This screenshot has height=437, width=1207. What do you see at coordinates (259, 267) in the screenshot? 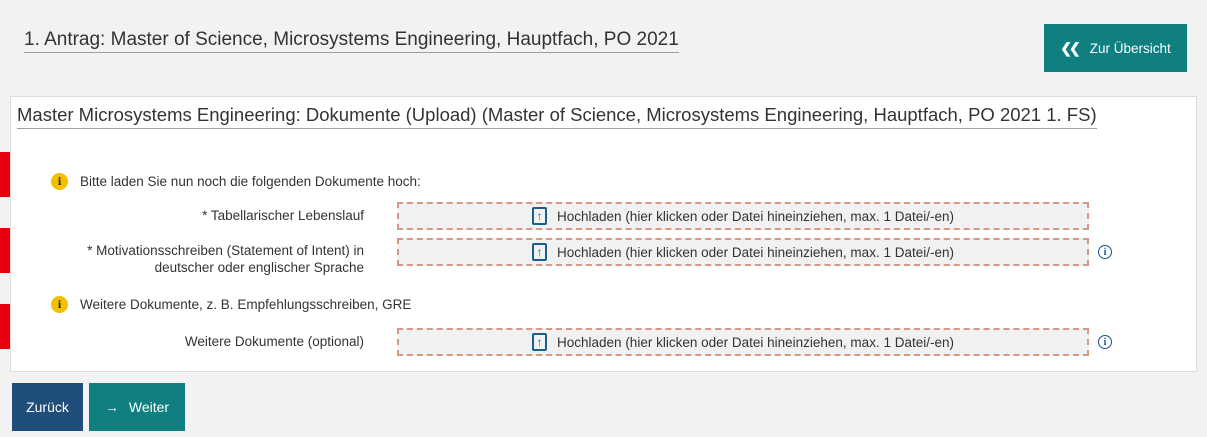
I see `label-line: deutscher oder englischer Sprache` at bounding box center [259, 267].